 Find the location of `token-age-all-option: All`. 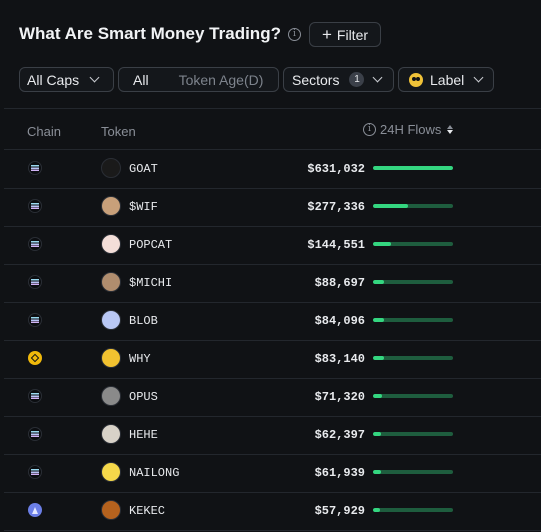

token-age-all-option: All is located at coordinates (141, 80).